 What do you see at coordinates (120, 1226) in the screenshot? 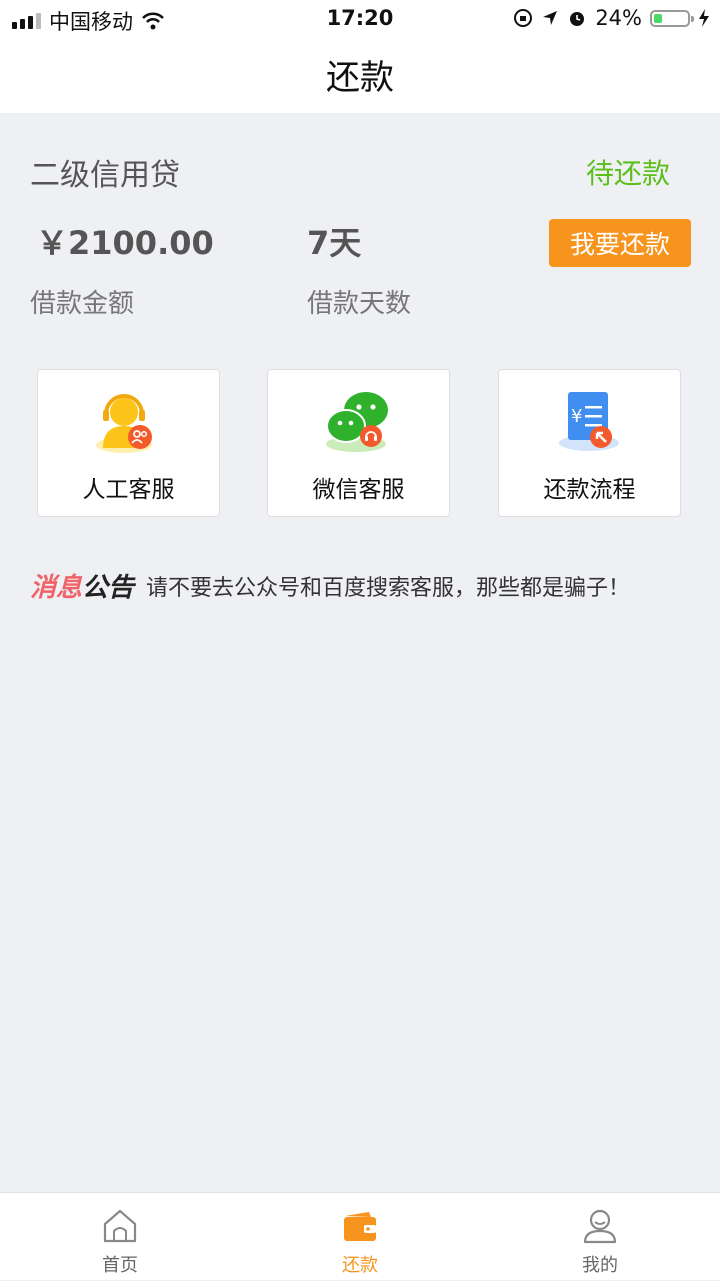
I see `home-icon` at bounding box center [120, 1226].